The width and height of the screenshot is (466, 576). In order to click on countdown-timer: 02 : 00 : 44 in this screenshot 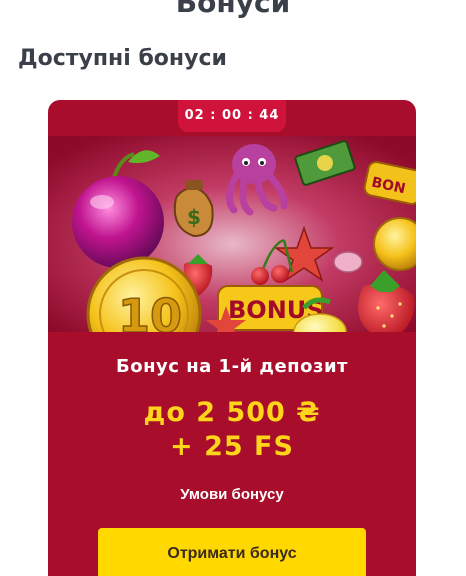, I will do `click(232, 116)`.